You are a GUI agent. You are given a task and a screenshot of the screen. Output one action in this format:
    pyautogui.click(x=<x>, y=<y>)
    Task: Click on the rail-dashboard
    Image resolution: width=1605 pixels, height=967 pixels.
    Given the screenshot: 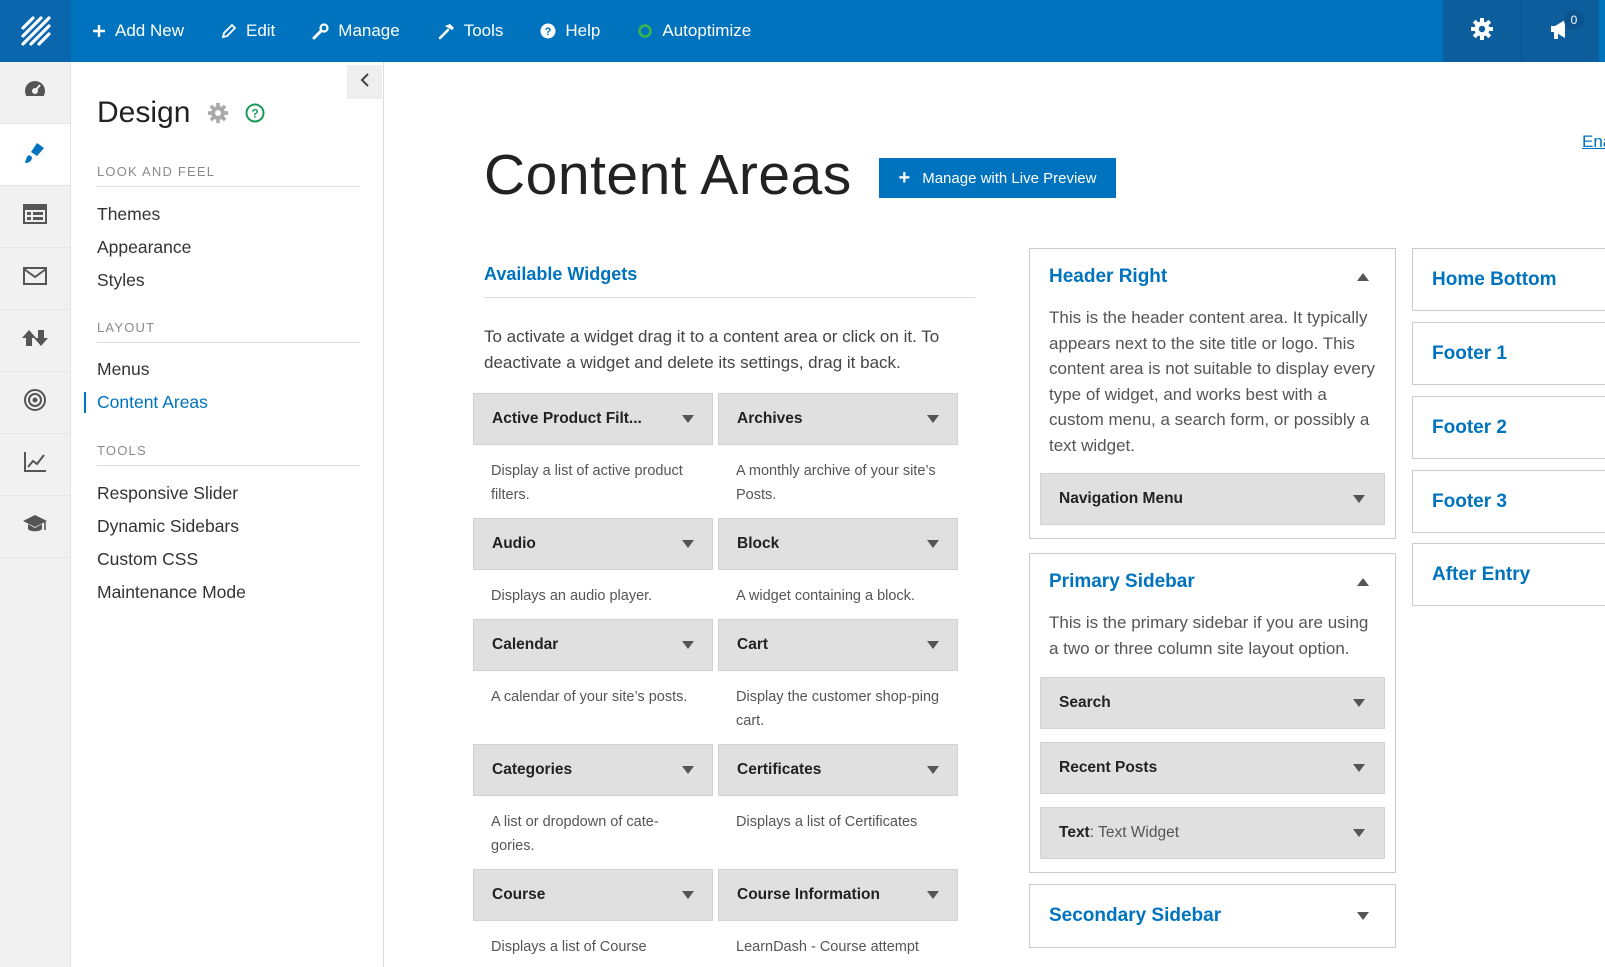 What is the action you would take?
    pyautogui.click(x=35, y=93)
    